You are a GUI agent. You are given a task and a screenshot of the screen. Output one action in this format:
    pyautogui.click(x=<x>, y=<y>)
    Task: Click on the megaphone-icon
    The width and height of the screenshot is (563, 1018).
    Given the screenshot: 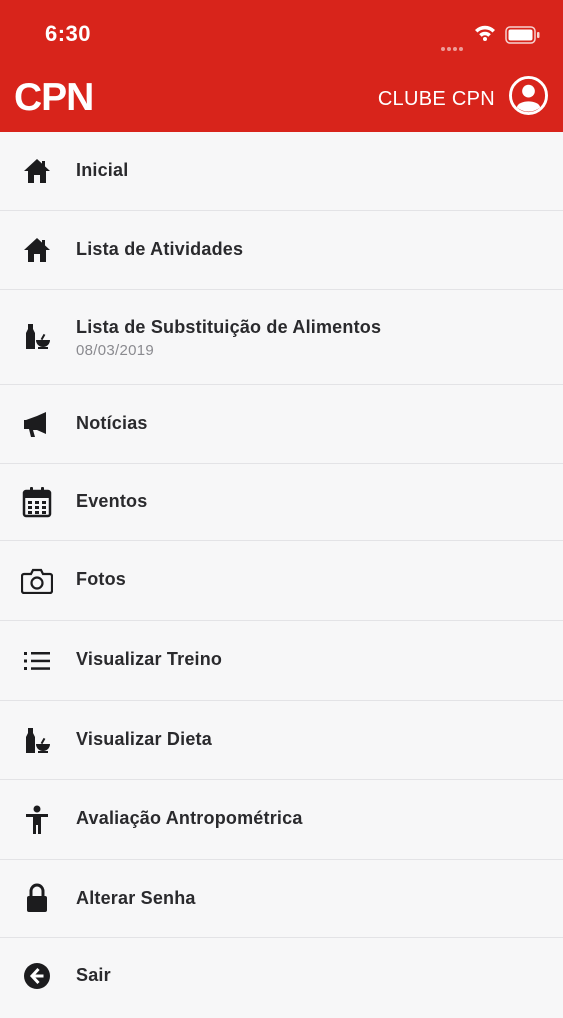 What is the action you would take?
    pyautogui.click(x=37, y=424)
    